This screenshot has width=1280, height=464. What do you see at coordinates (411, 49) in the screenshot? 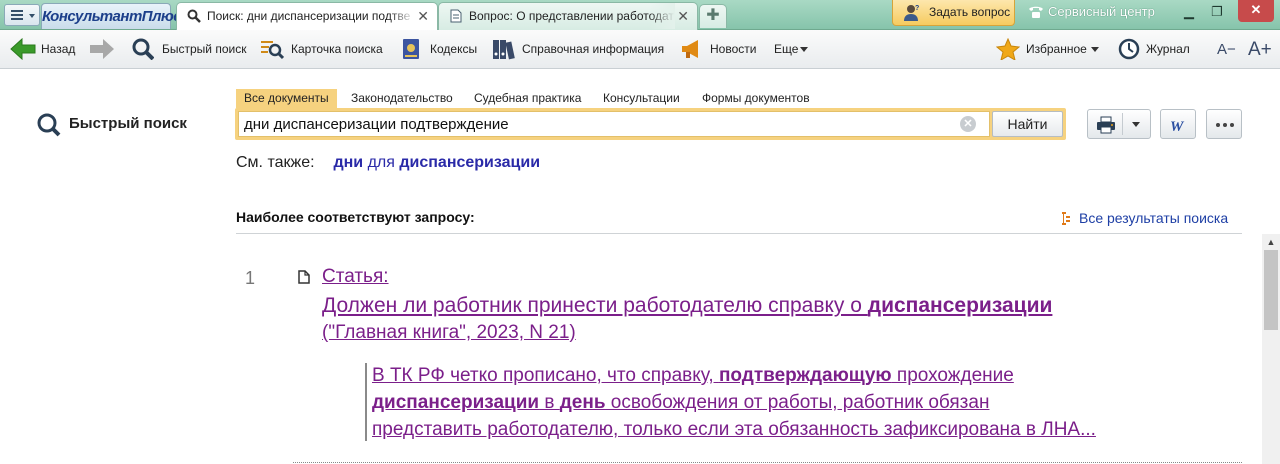
I see `codex-icon` at bounding box center [411, 49].